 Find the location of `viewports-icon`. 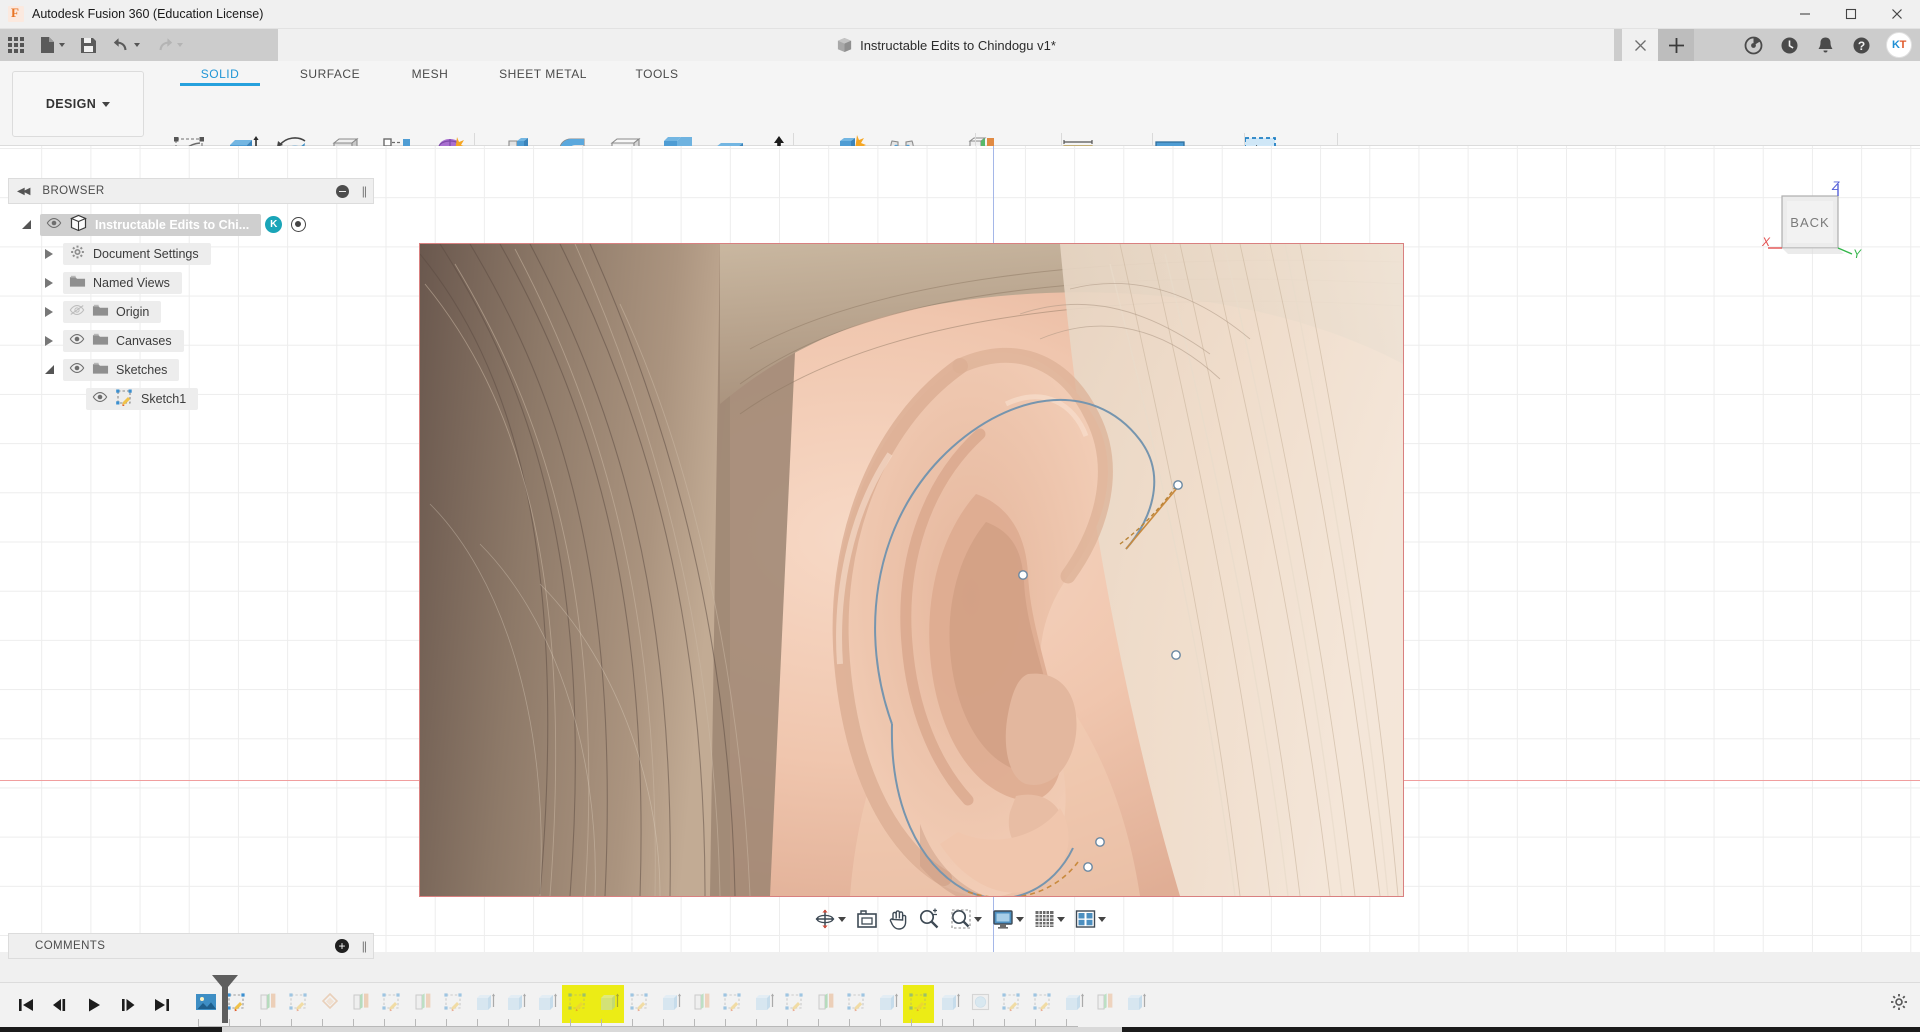

viewports-icon is located at coordinates (1090, 919).